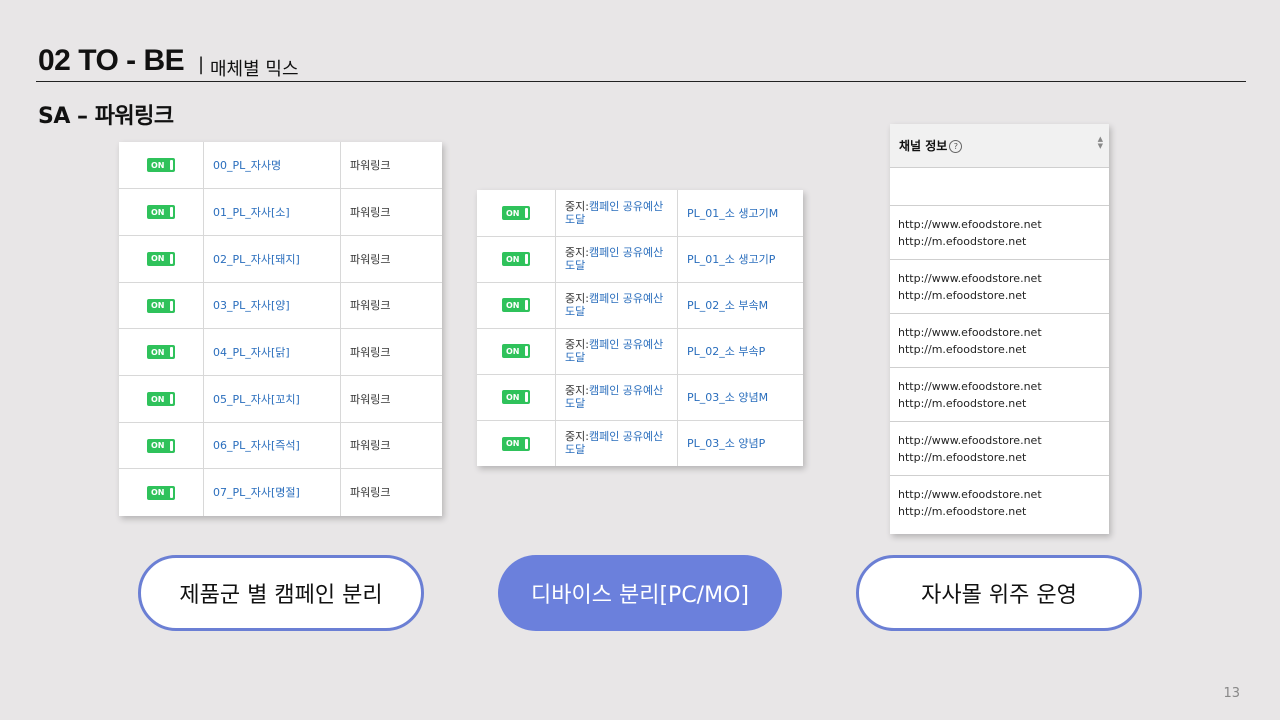 This screenshot has height=720, width=1280. What do you see at coordinates (732, 213) in the screenshot?
I see `adgroup-name-link: PL_01_소 생고기M` at bounding box center [732, 213].